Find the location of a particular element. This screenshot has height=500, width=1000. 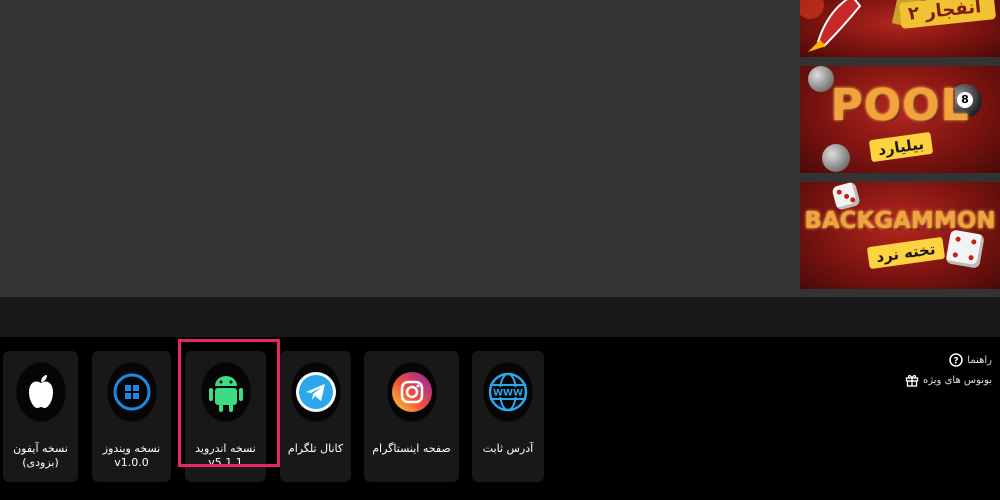

banner-explosion-game: انفجار ۲ is located at coordinates (900, 28).